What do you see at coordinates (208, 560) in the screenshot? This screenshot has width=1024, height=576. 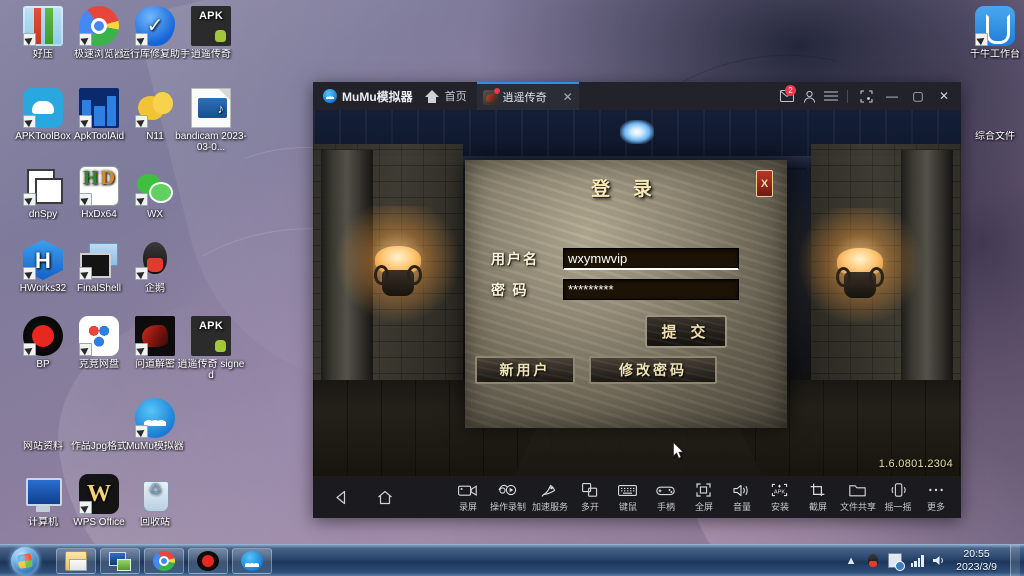 I see `taskbar-item-bandicam` at bounding box center [208, 560].